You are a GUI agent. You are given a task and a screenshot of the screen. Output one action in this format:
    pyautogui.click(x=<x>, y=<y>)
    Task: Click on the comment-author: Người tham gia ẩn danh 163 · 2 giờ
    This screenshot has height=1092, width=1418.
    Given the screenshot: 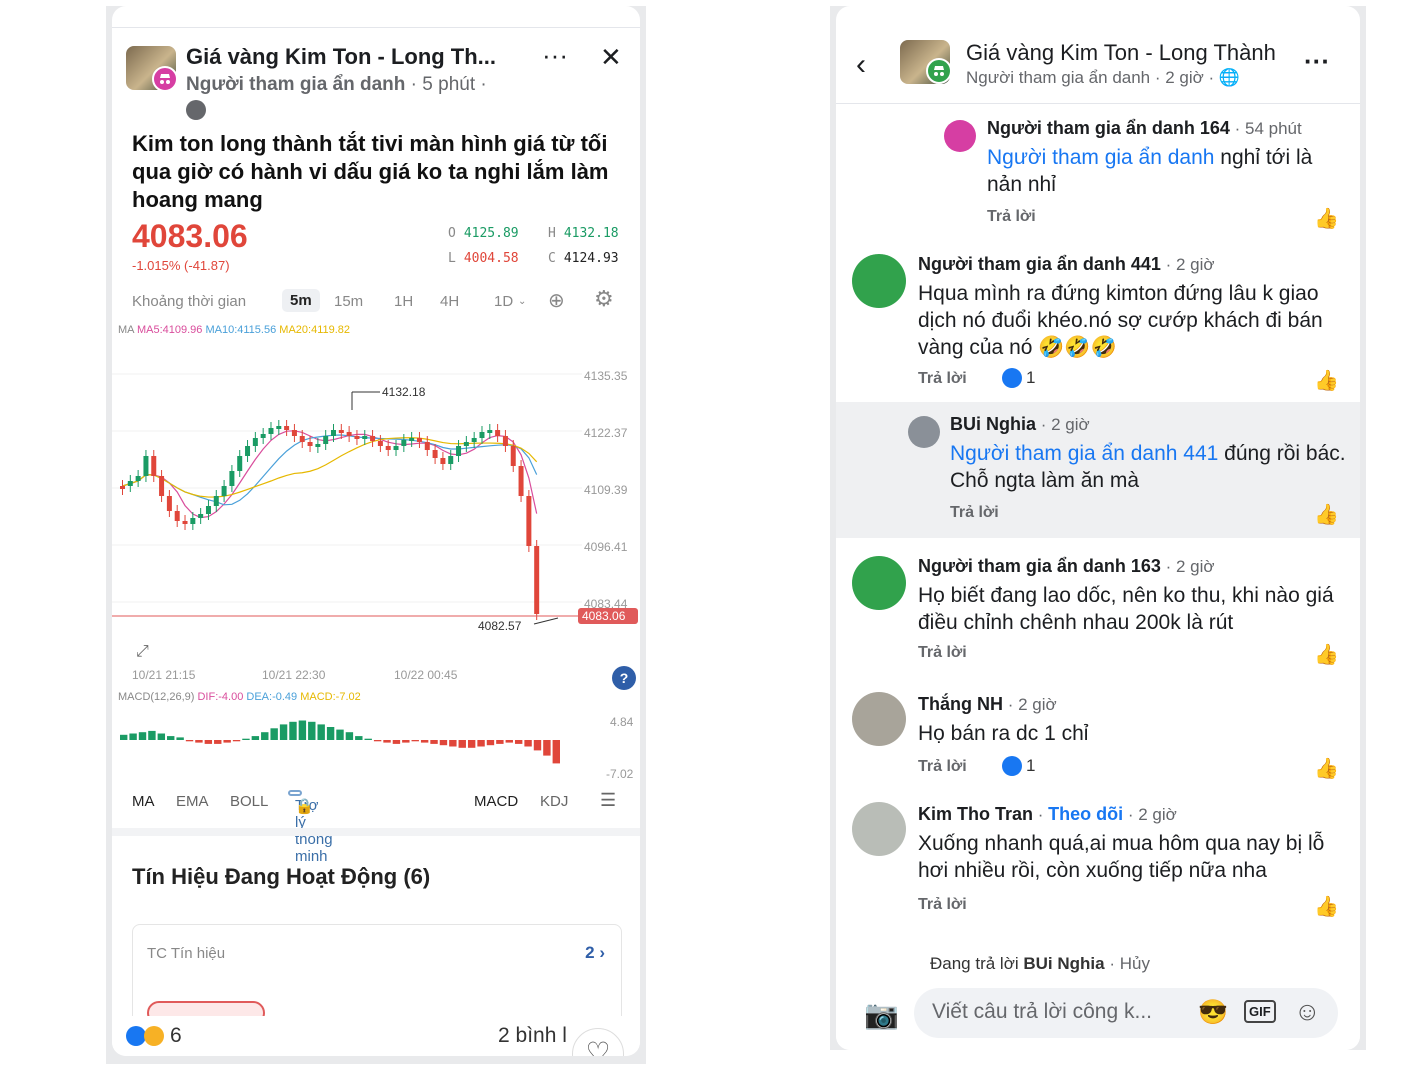 What is the action you would take?
    pyautogui.click(x=1066, y=566)
    